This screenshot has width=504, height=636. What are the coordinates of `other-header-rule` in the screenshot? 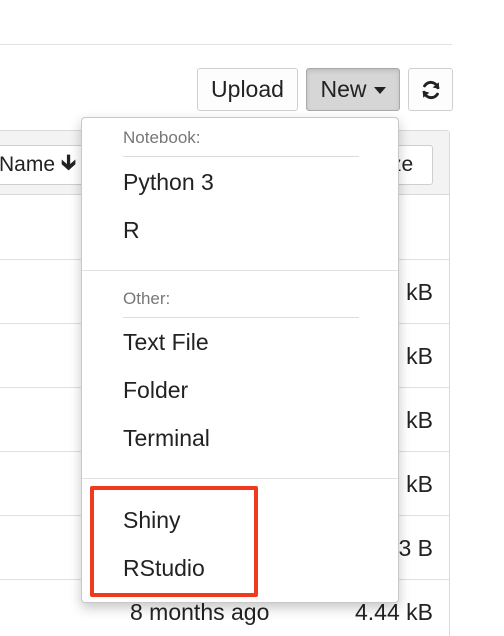 It's located at (241, 317).